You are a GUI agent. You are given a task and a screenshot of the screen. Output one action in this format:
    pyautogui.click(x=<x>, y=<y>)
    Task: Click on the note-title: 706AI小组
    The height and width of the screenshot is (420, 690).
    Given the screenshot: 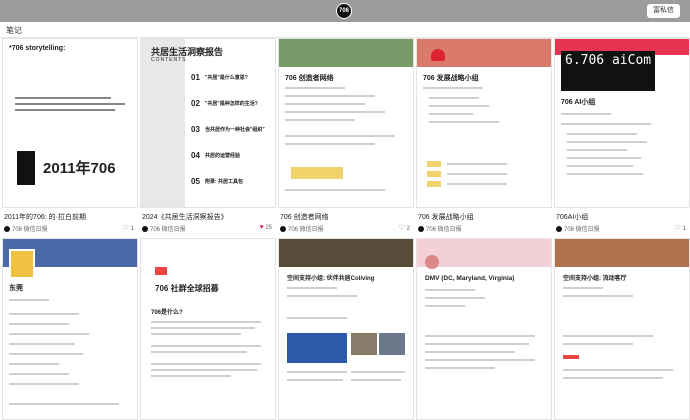 What is the action you would take?
    pyautogui.click(x=572, y=217)
    